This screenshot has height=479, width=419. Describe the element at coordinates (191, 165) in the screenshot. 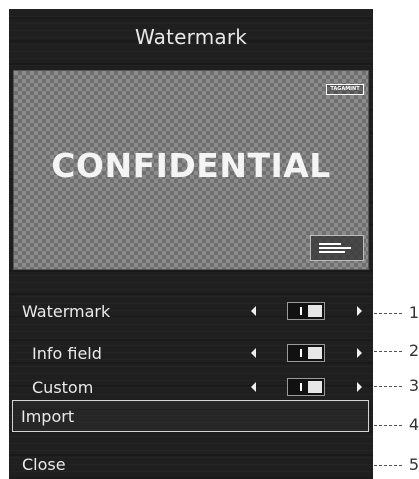

I see `preview-watermark-text: CONFIDENTIAL` at that location.